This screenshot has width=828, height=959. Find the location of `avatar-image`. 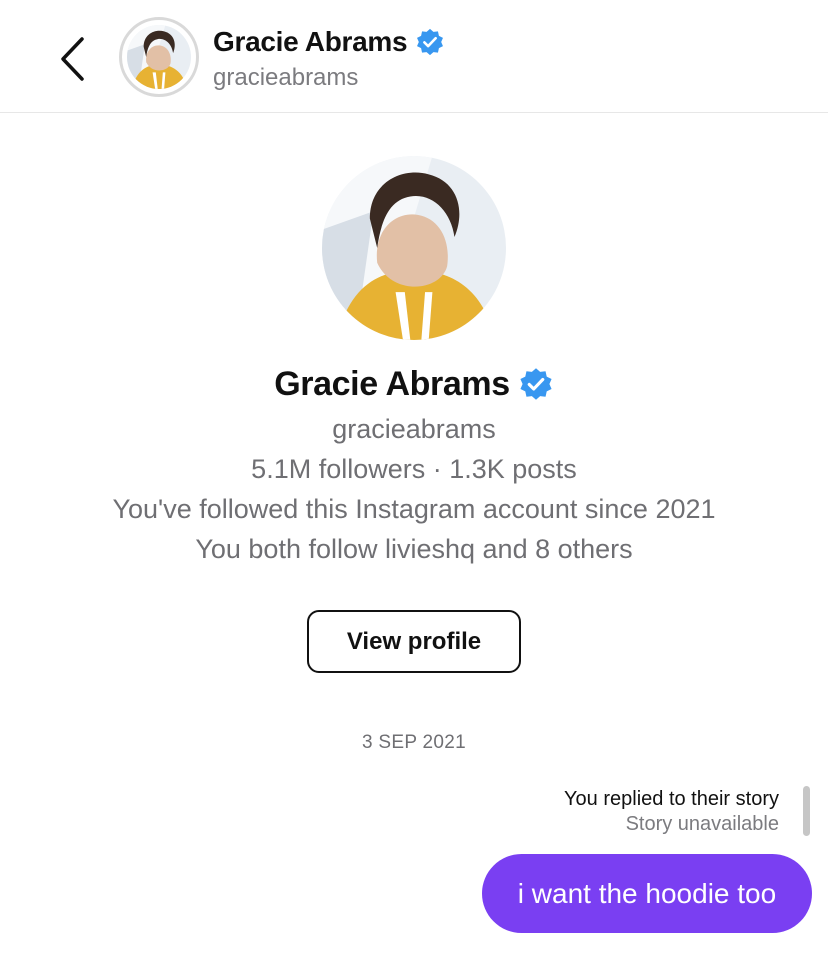

avatar-image is located at coordinates (159, 57).